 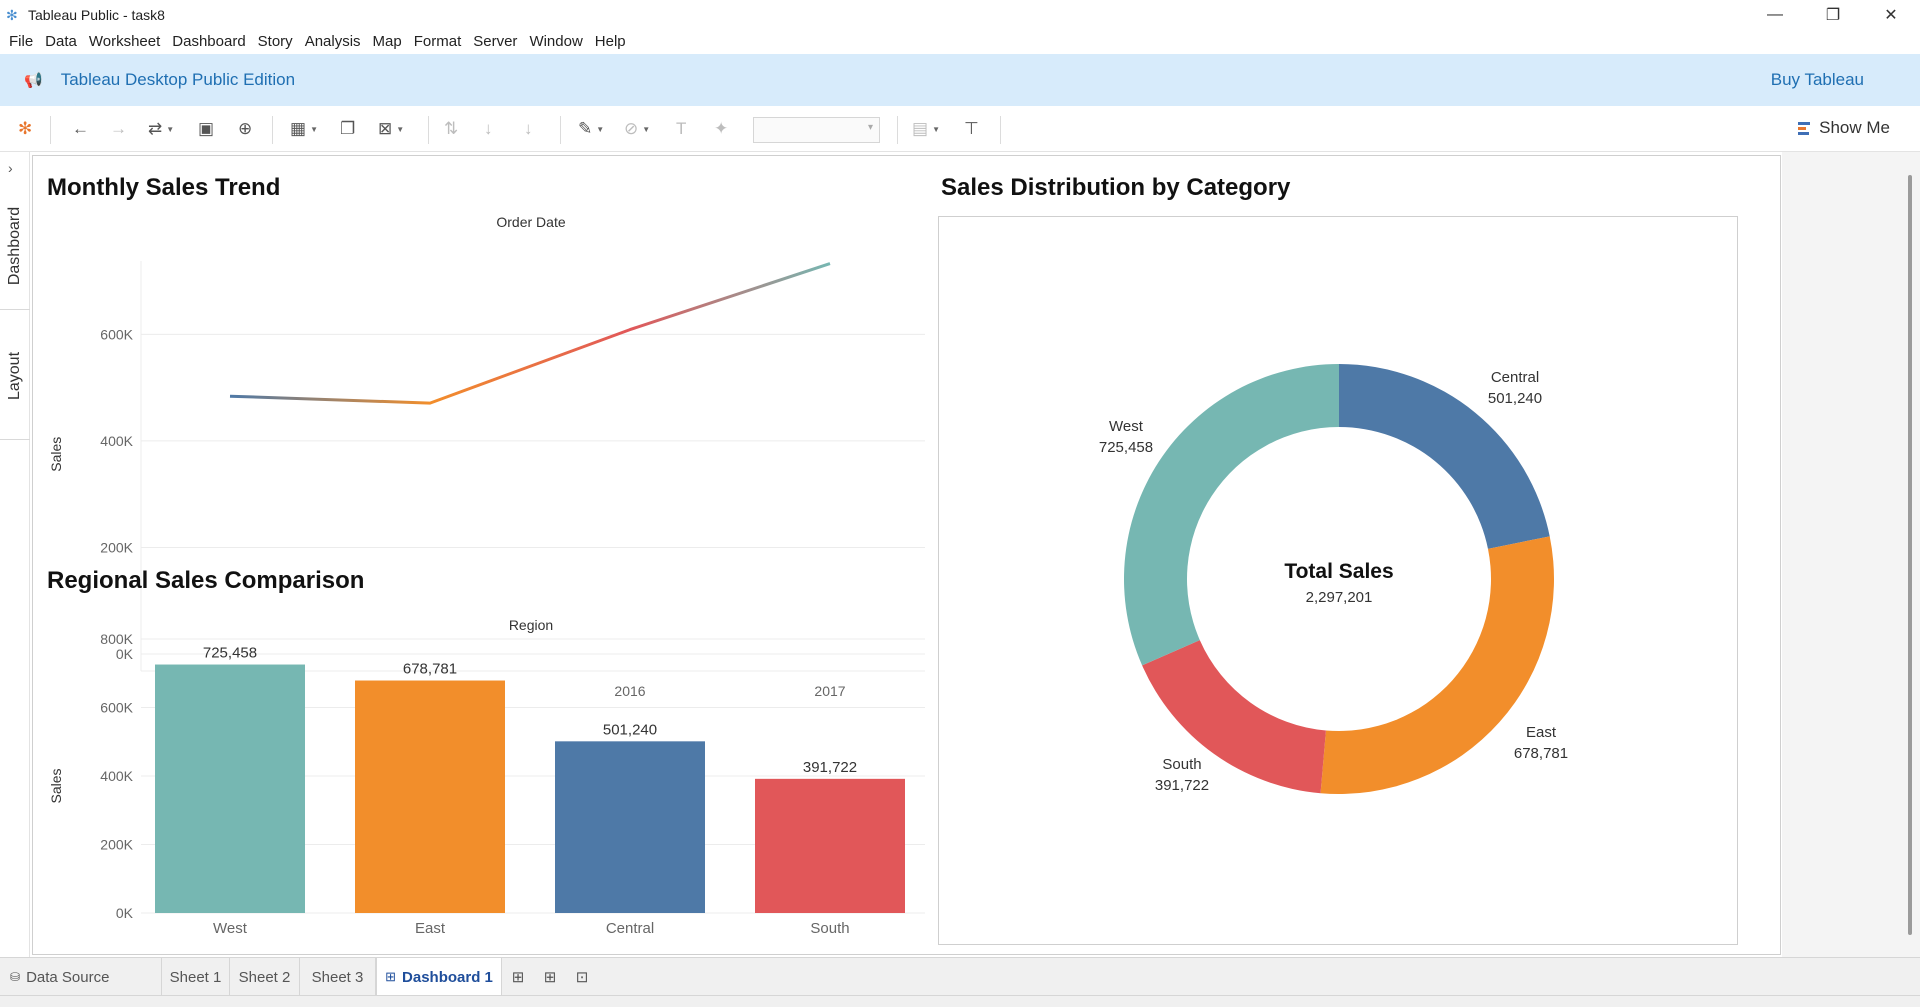 I want to click on close-icon: ✕, so click(x=1891, y=14).